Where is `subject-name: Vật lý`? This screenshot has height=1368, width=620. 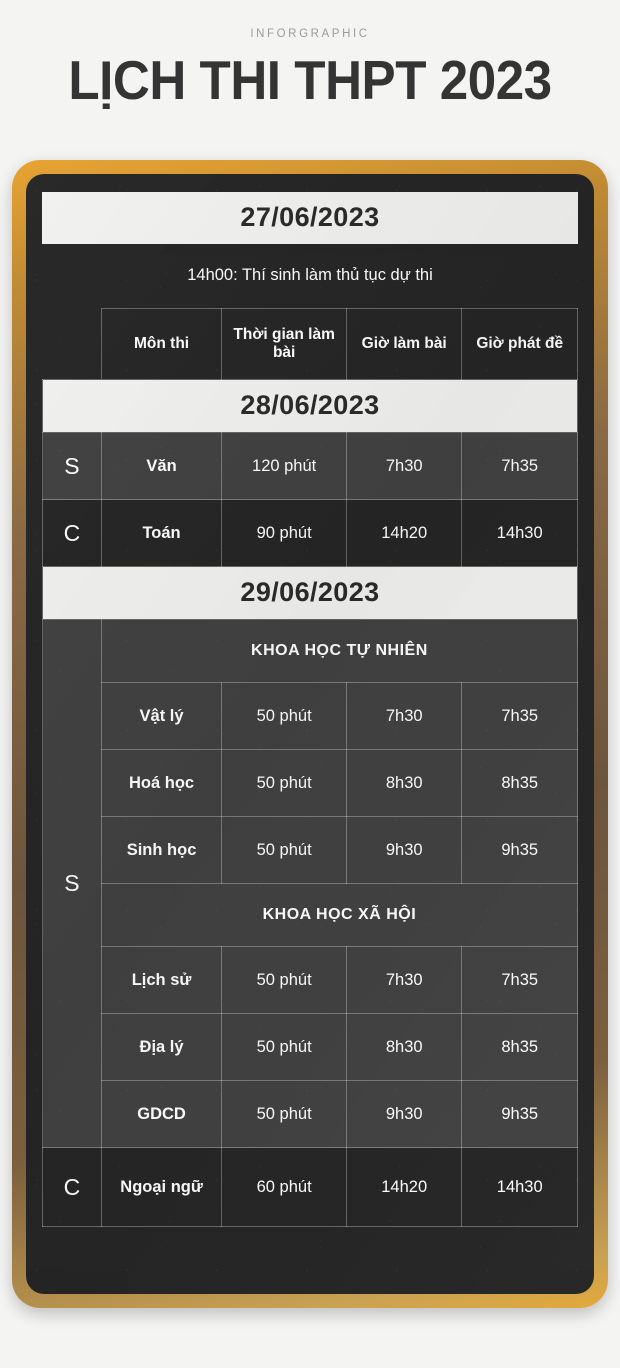
subject-name: Vật lý is located at coordinates (161, 716).